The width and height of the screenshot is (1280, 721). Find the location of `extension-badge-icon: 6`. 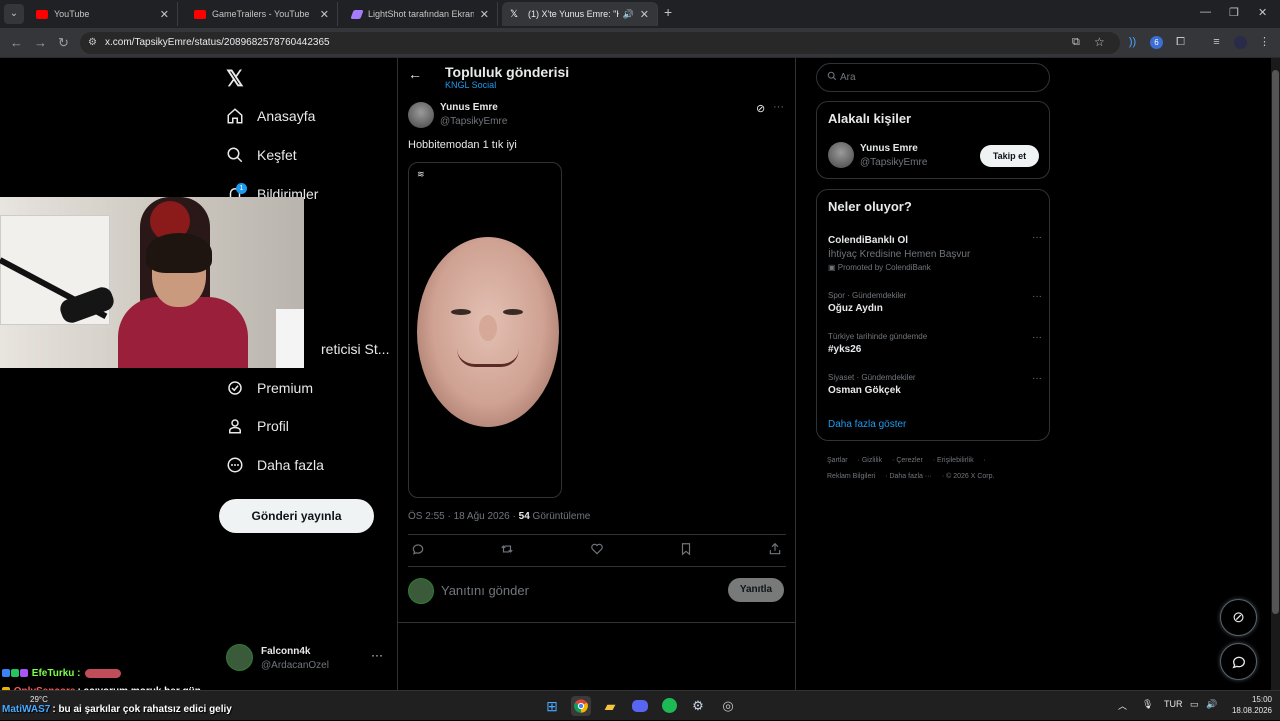

extension-badge-icon: 6 is located at coordinates (1156, 42).